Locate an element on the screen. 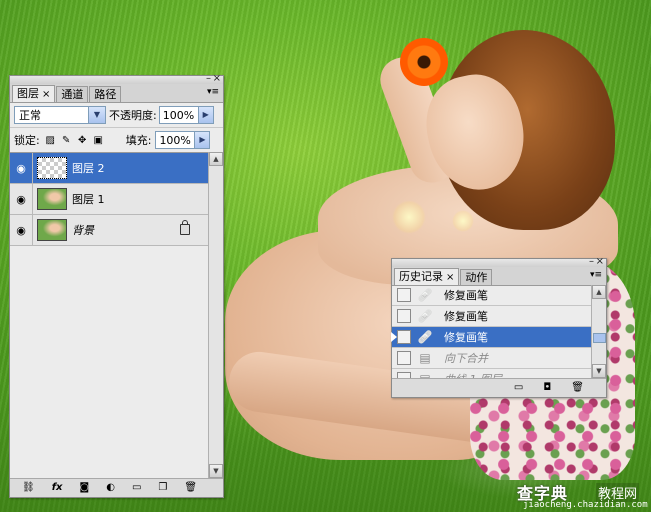 This screenshot has height=512, width=651. tab-actions: 动作 is located at coordinates (476, 277).